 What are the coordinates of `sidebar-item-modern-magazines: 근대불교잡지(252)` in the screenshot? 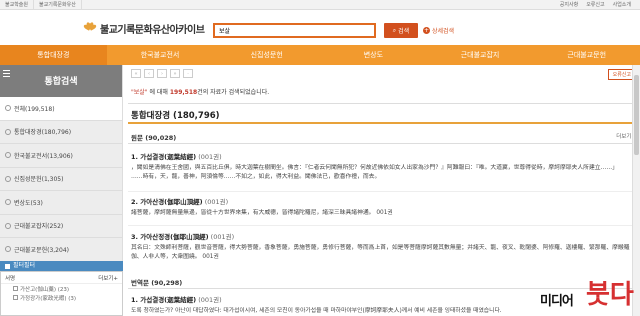 It's located at (61, 226).